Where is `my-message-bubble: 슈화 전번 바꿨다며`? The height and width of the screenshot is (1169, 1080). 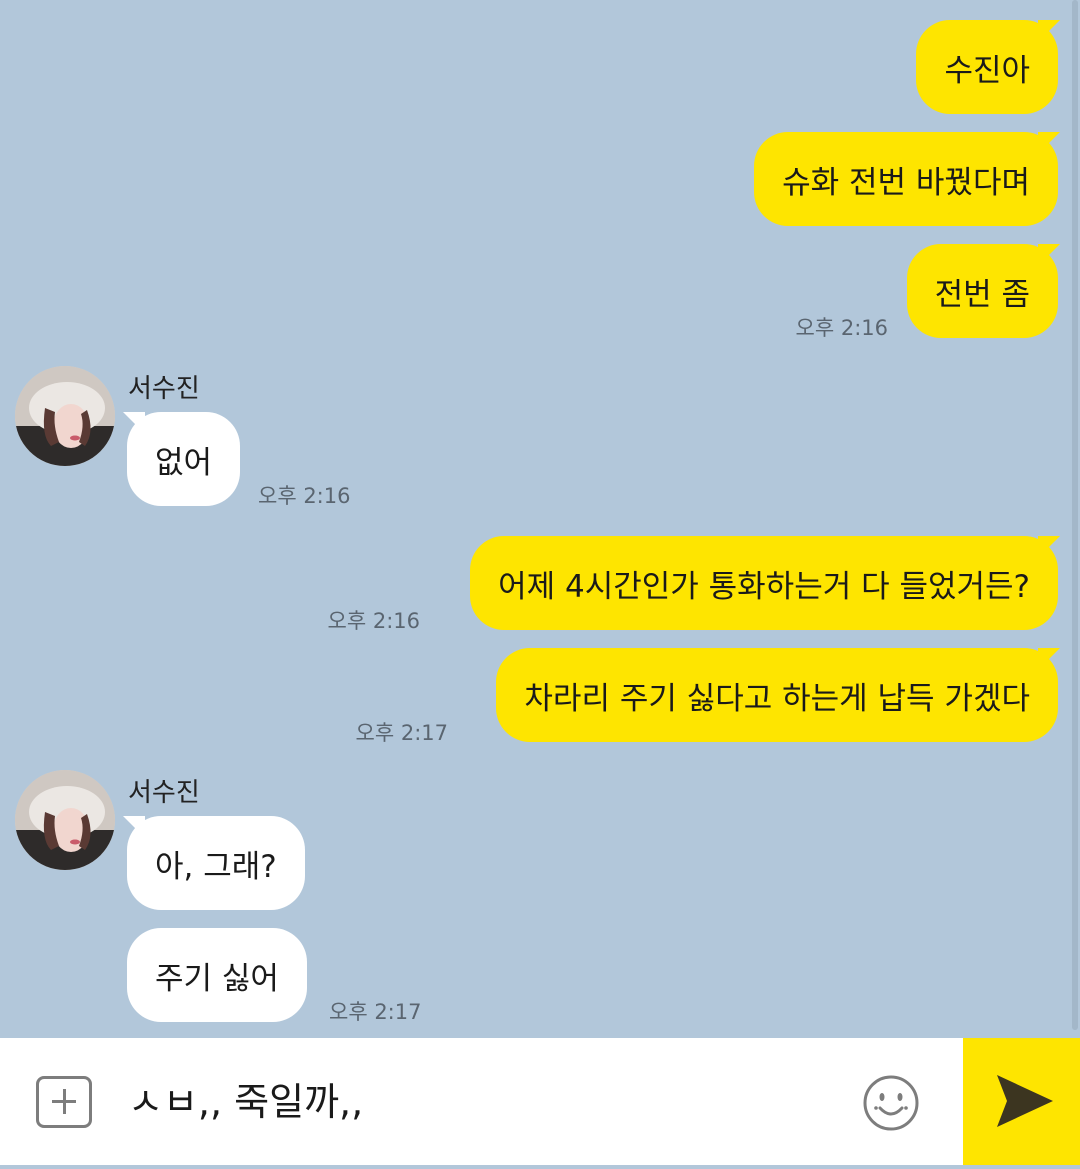
my-message-bubble: 슈화 전번 바꿨다며 is located at coordinates (906, 179).